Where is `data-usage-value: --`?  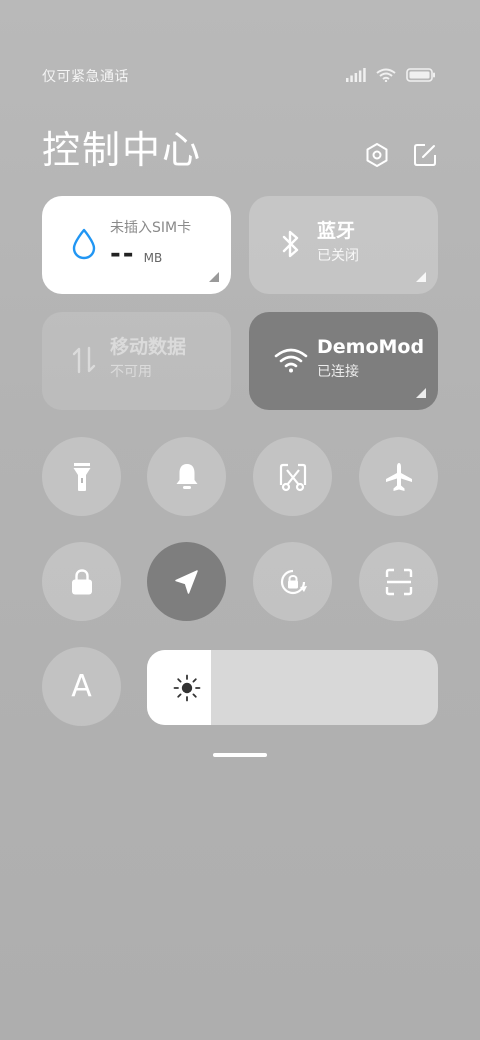 data-usage-value: -- is located at coordinates (123, 253).